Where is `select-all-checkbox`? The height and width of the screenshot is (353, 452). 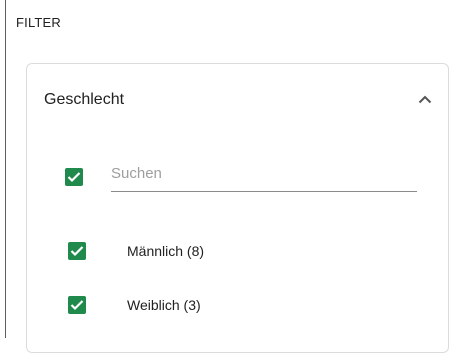 select-all-checkbox is located at coordinates (74, 177).